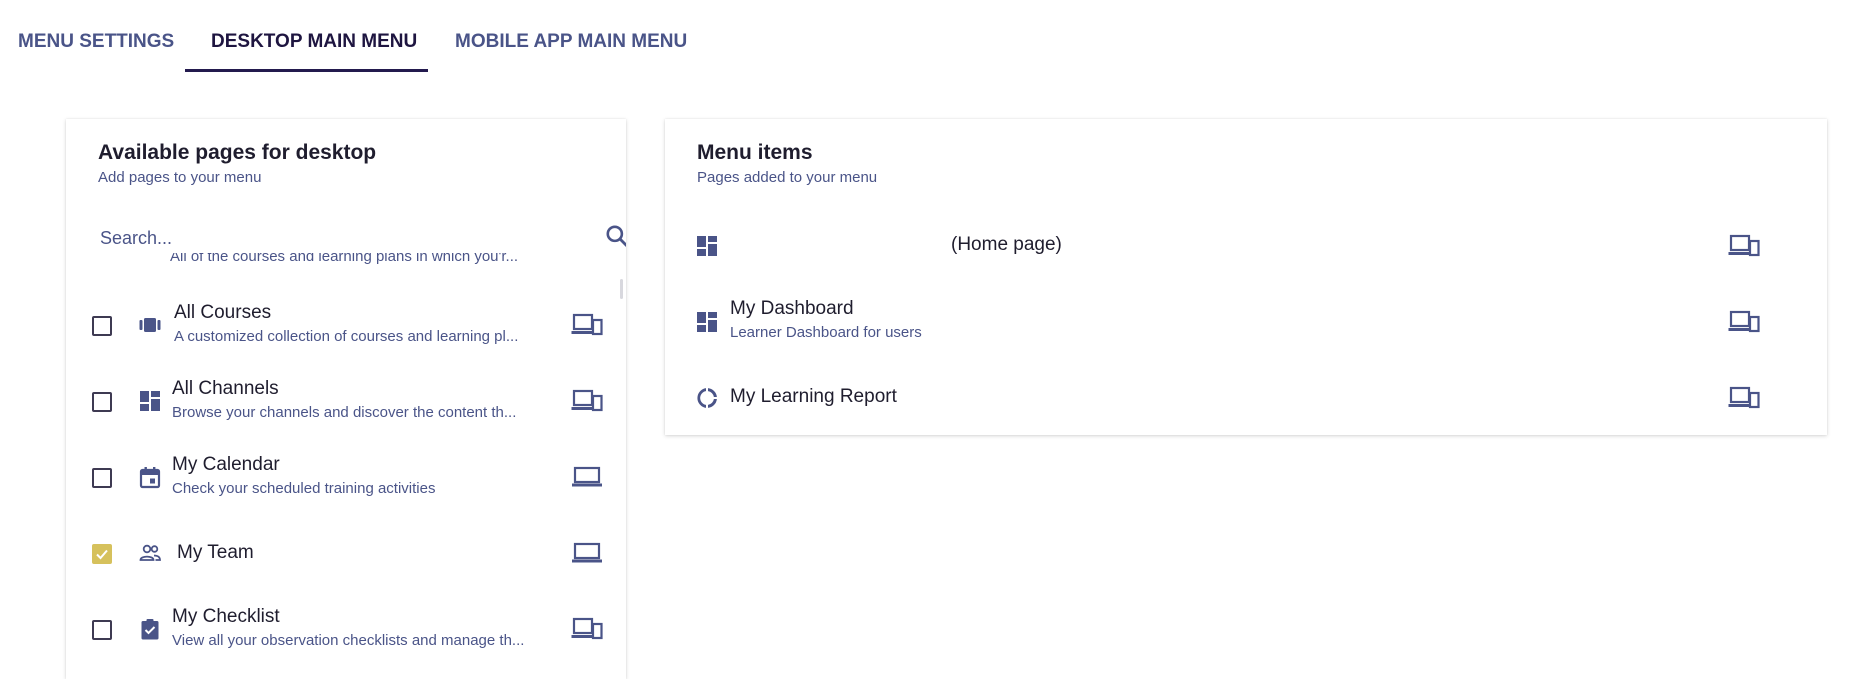  I want to click on menu-item-title: My Dashboard, so click(792, 308).